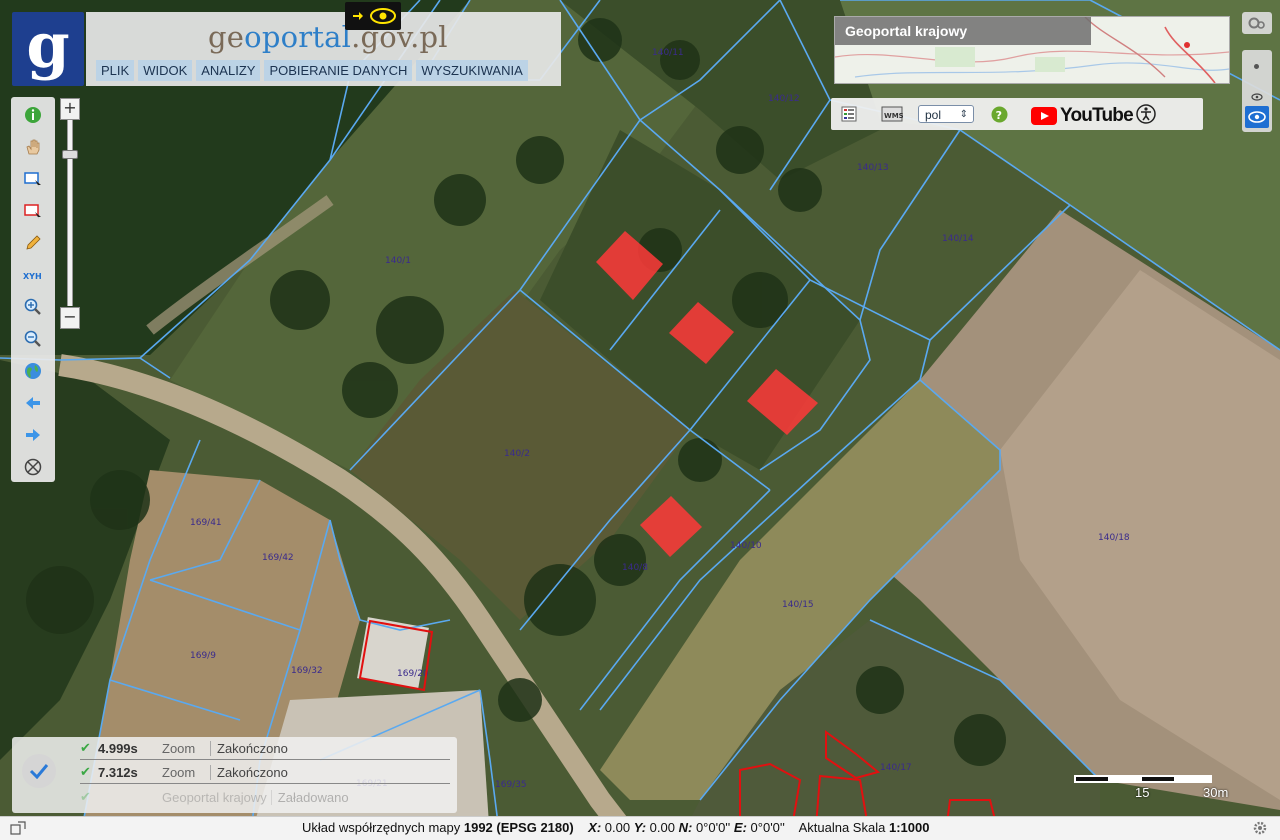 The height and width of the screenshot is (840, 1280). I want to click on svg-text: XYH, so click(32, 276).